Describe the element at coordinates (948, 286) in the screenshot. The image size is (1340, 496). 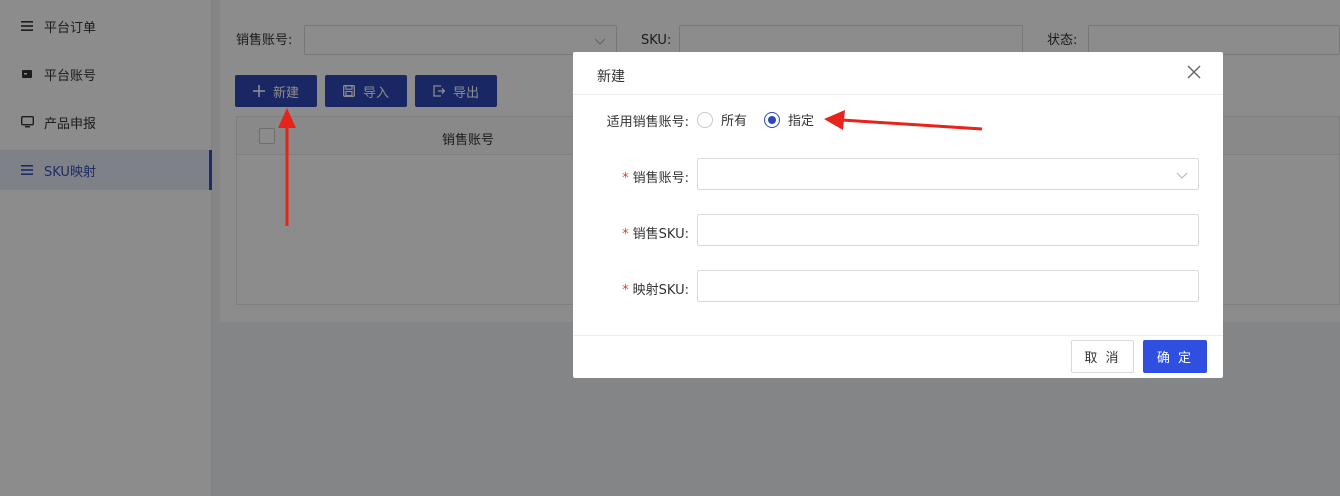
I see `mapped-sku-input` at that location.